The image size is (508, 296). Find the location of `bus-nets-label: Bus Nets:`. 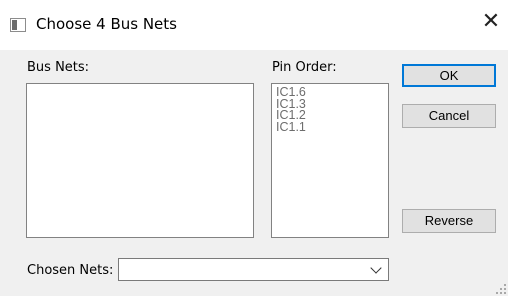

bus-nets-label: Bus Nets: is located at coordinates (58, 67).